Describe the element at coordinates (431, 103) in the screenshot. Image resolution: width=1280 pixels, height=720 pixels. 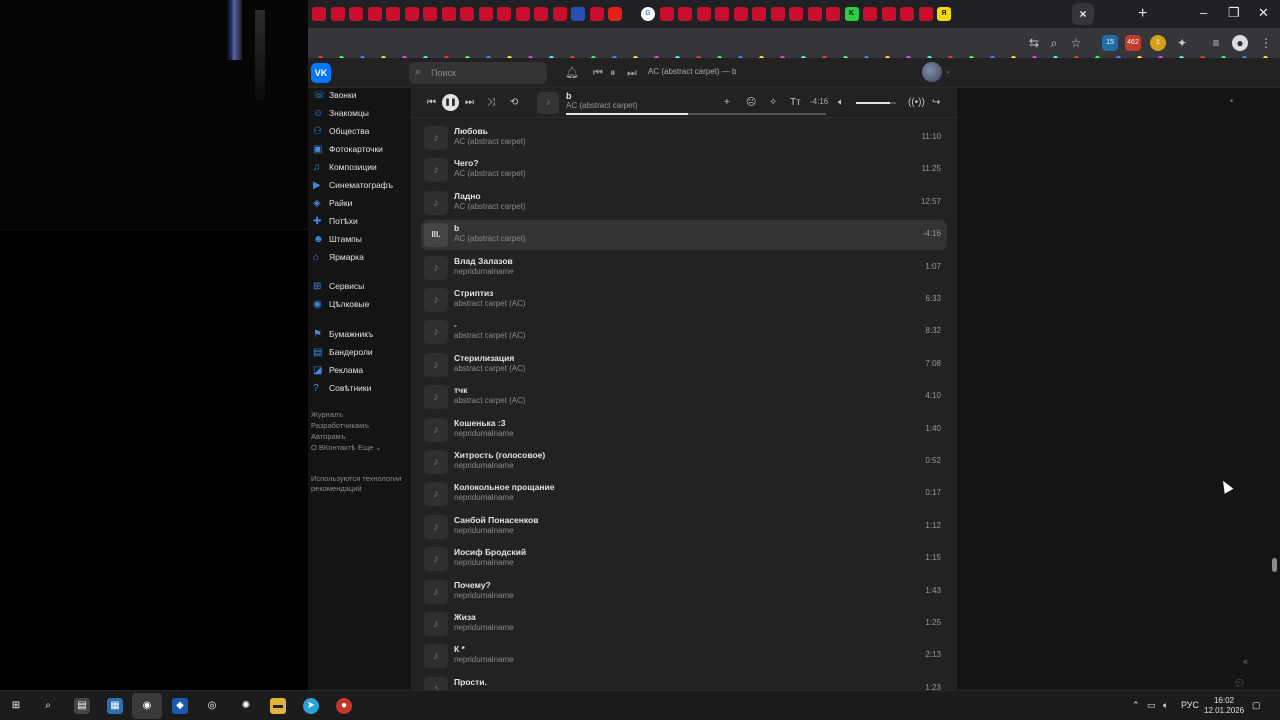
I see `previous-track-icon: ⏮︎` at that location.